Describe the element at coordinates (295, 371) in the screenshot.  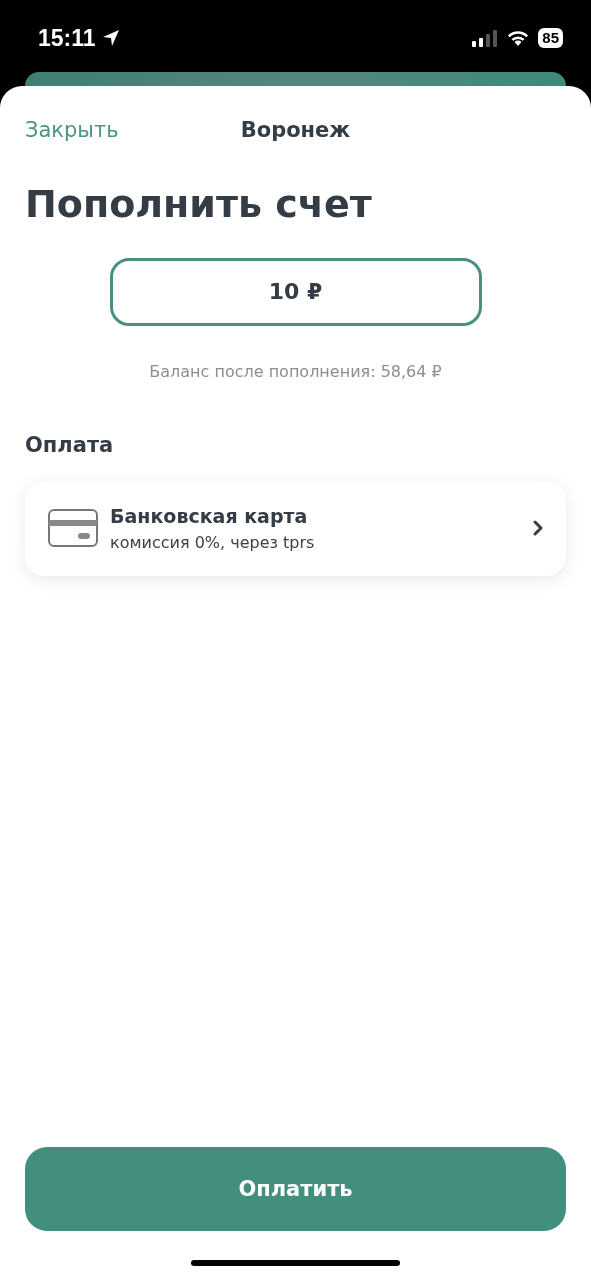
I see `balance-note: Баланс после пополнения: 58,64 ₽` at that location.